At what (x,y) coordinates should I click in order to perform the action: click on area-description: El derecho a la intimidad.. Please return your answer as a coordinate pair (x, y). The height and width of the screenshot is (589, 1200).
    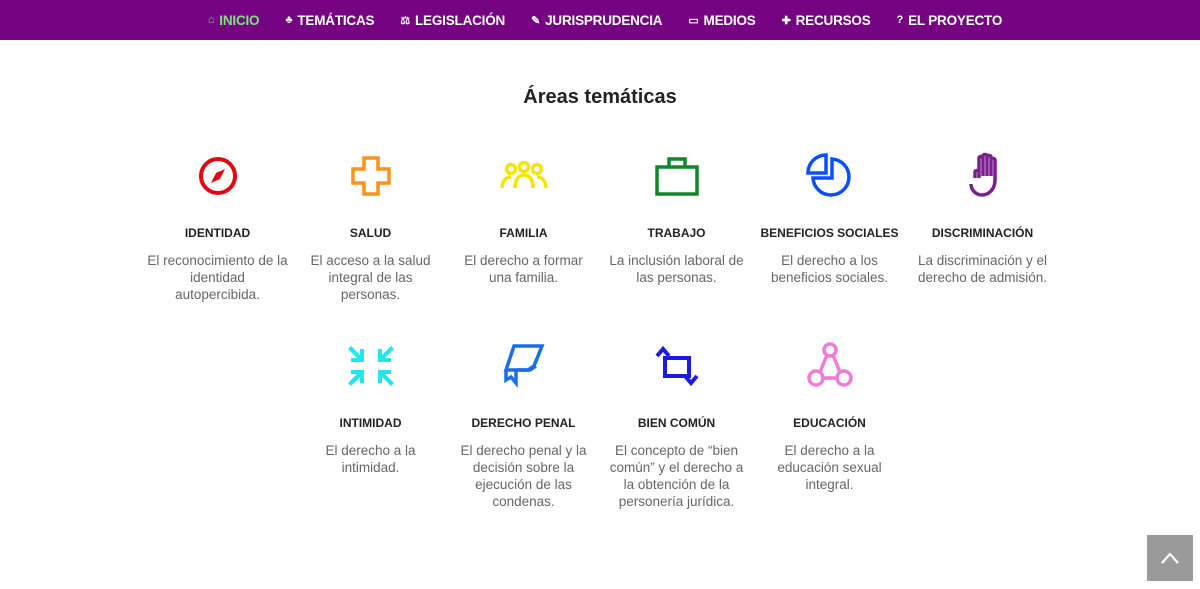
    Looking at the image, I should click on (370, 459).